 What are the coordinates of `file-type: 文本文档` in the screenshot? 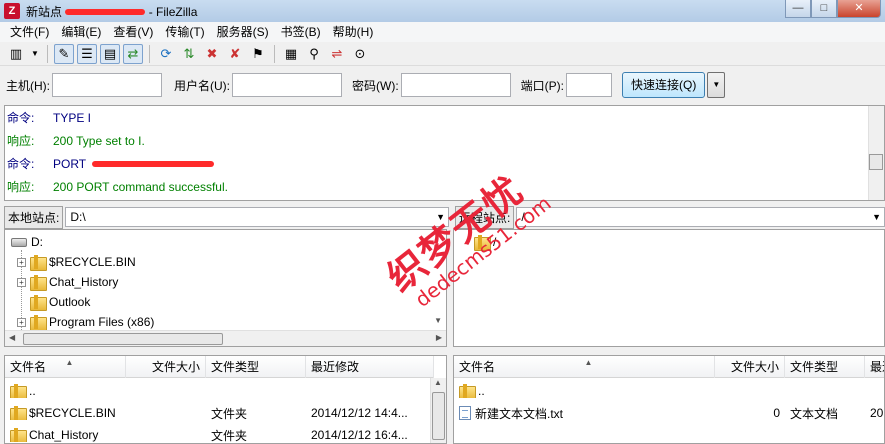 It's located at (814, 413).